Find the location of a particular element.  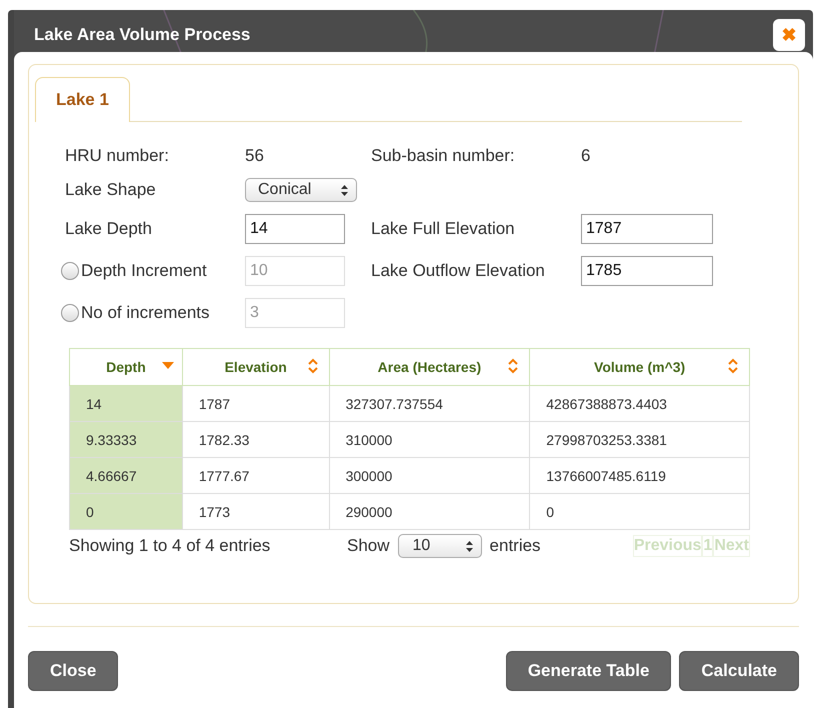

shape-dropdown: Conical is located at coordinates (301, 190).